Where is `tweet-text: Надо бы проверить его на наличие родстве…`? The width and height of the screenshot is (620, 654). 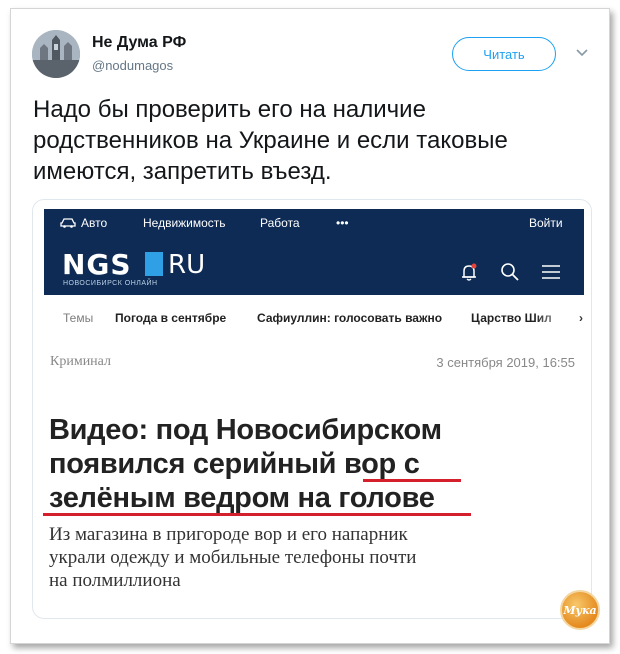
tweet-text: Надо бы проверить его на наличие родстве… is located at coordinates (313, 140).